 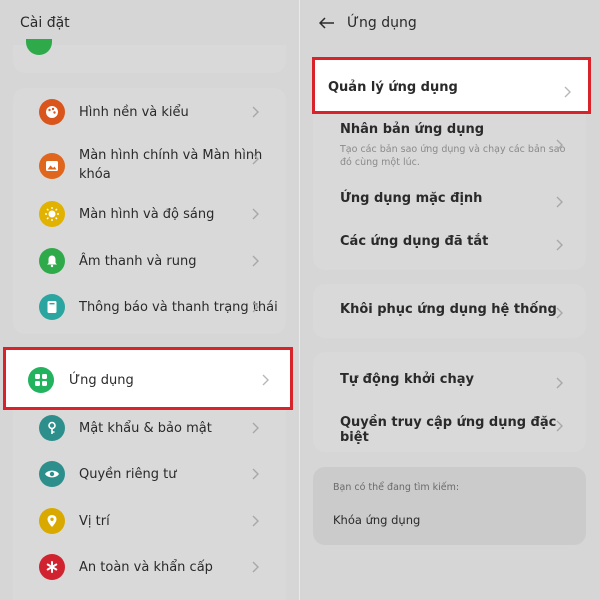 What do you see at coordinates (52, 521) in the screenshot?
I see `location-pin-icon` at bounding box center [52, 521].